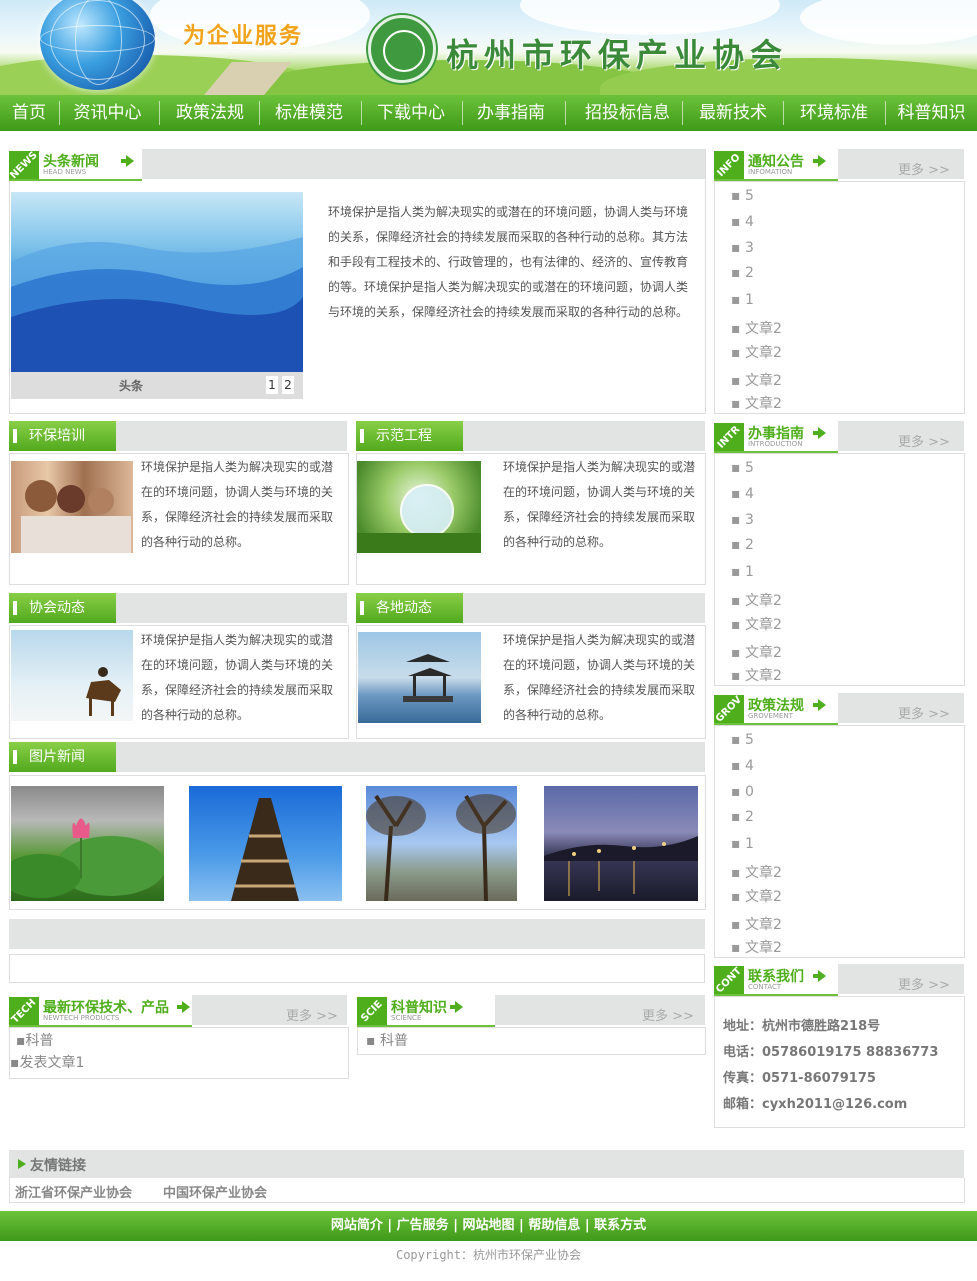 The image size is (977, 1281). I want to click on nav-item-guide: 办事指南, so click(511, 113).